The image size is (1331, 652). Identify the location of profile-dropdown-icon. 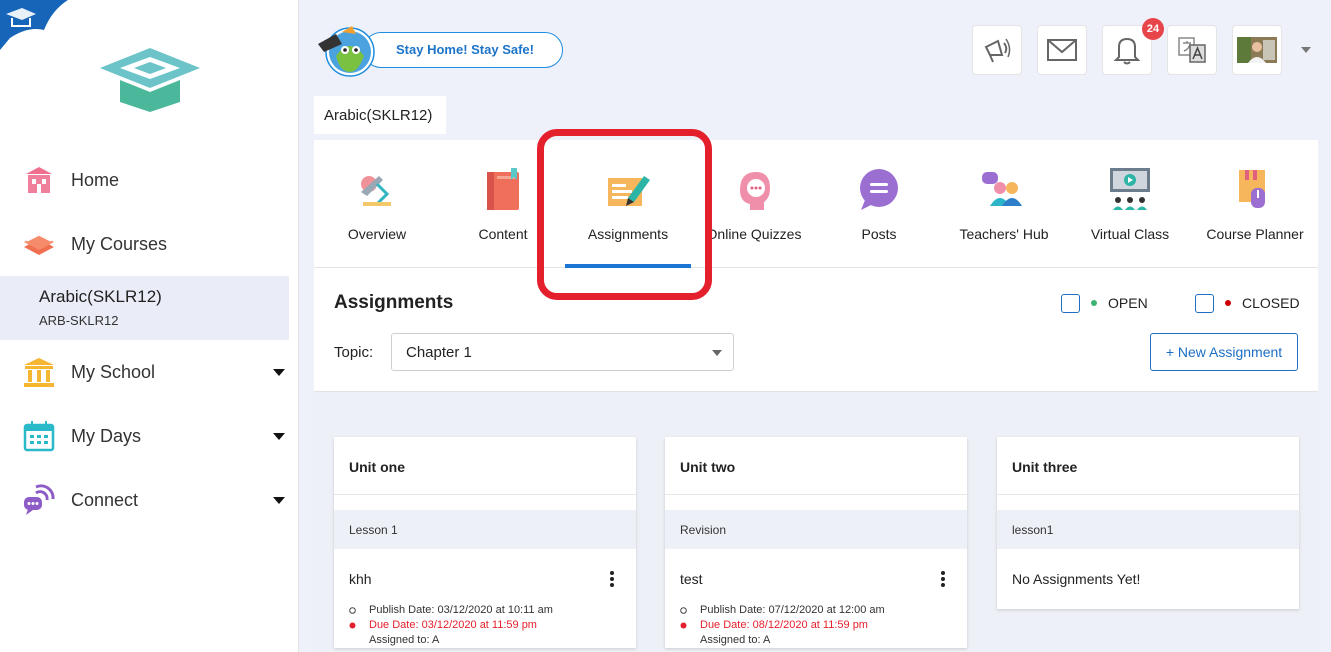
(1306, 50).